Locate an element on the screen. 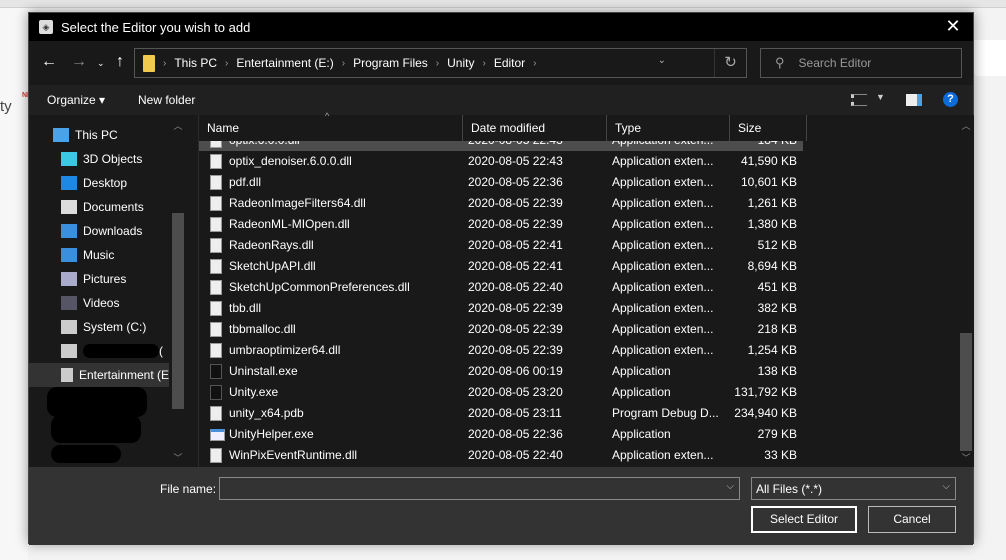 This screenshot has height=560, width=1006. sidebar-item: Entertainment (E is located at coordinates (99, 375).